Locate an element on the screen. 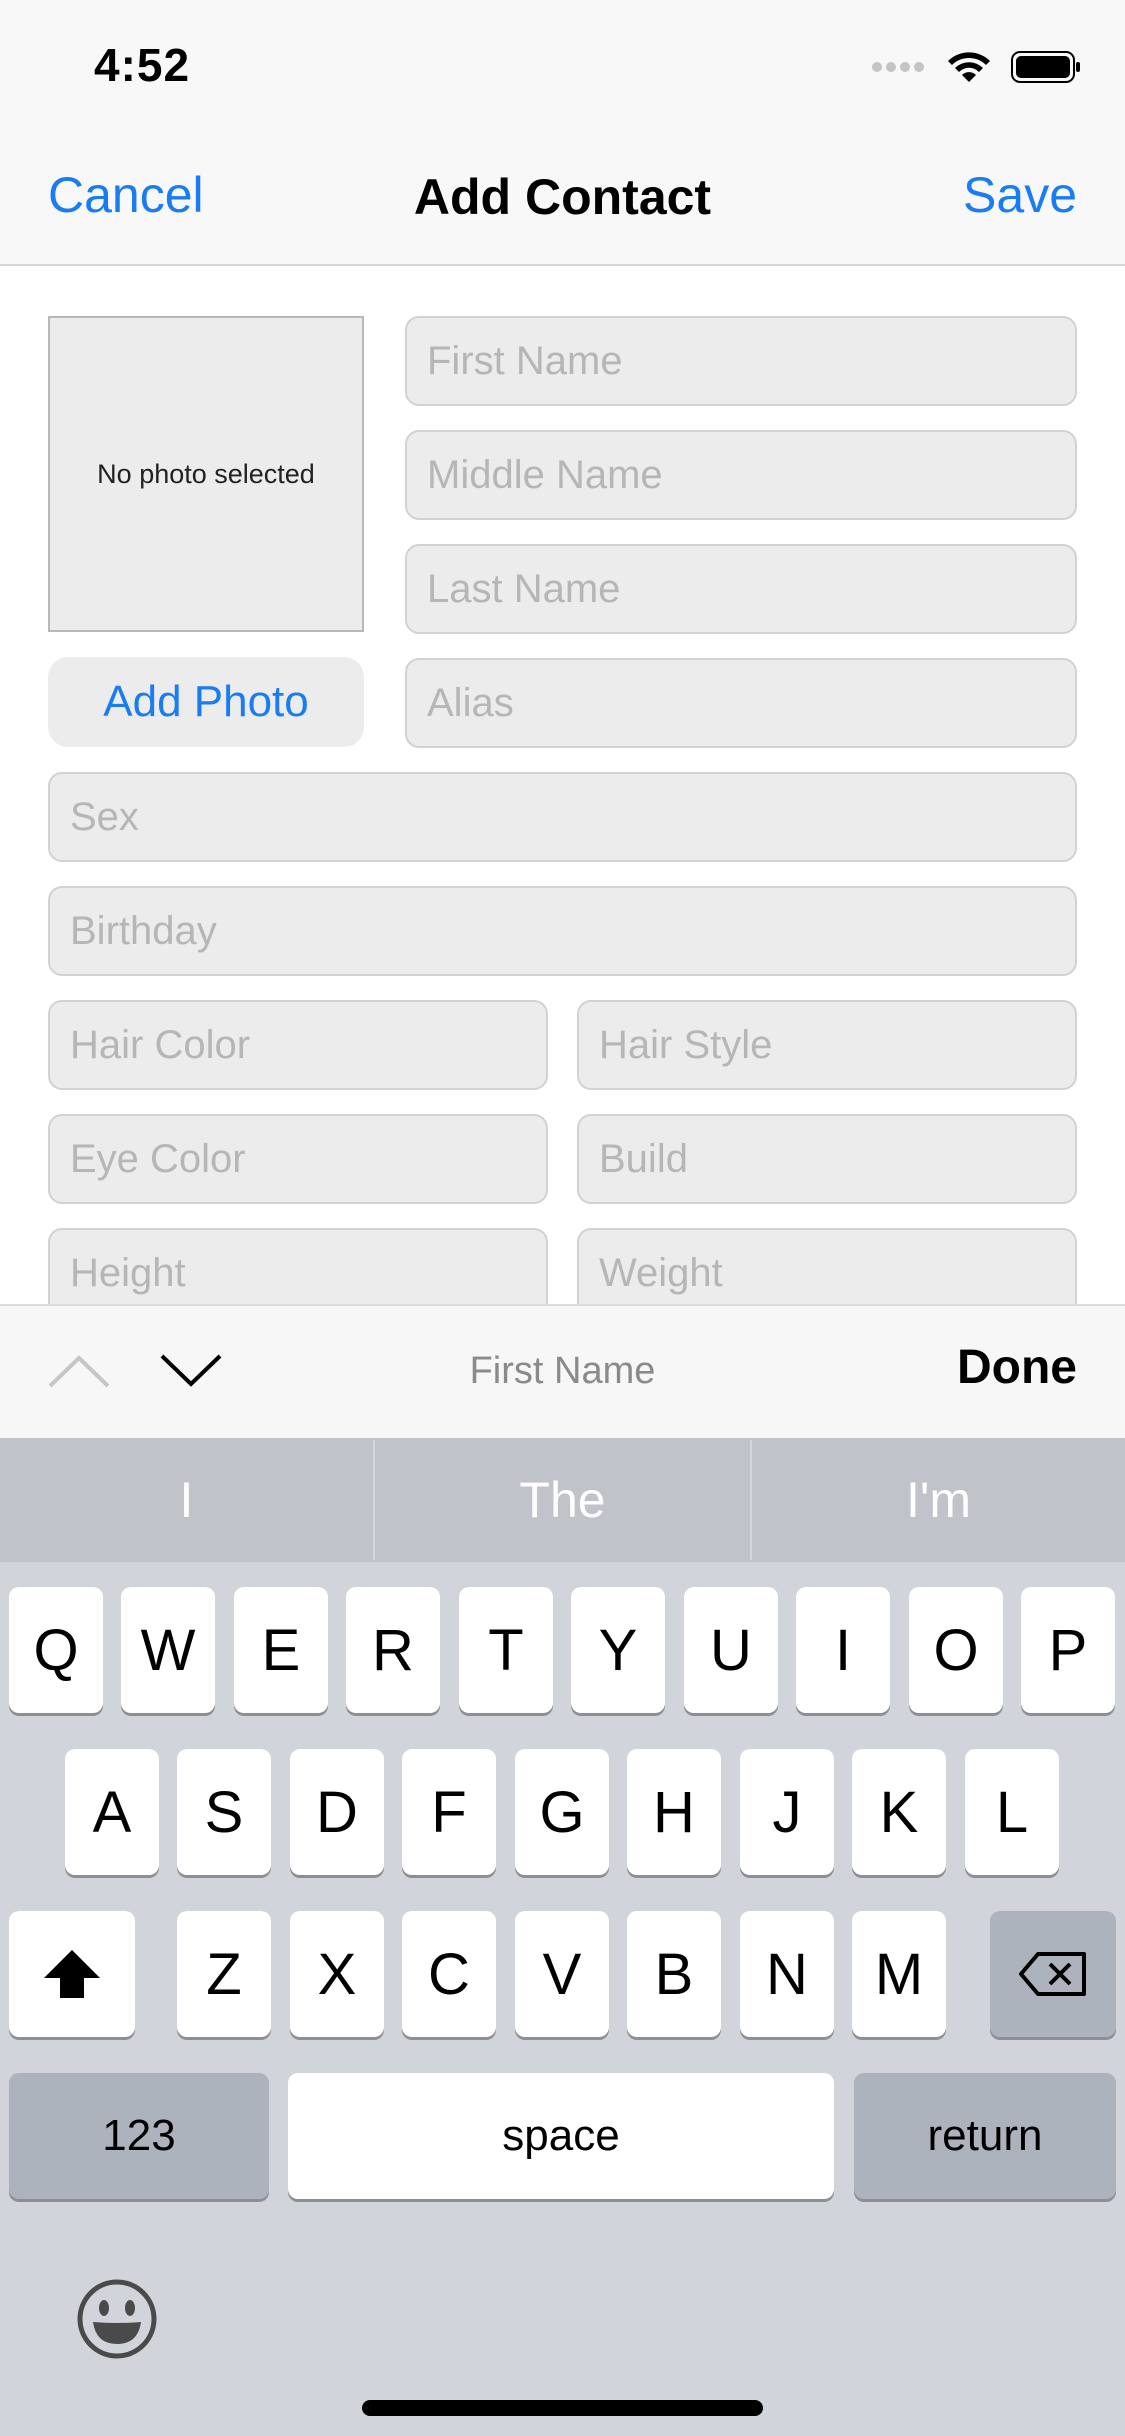 This screenshot has height=2436, width=1125. wifi-icon is located at coordinates (969, 67).